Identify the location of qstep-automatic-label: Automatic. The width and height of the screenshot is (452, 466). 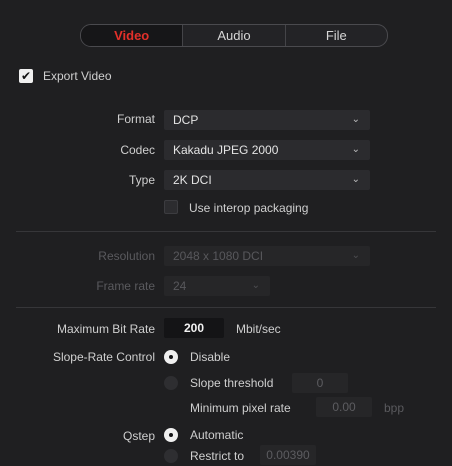
(217, 435).